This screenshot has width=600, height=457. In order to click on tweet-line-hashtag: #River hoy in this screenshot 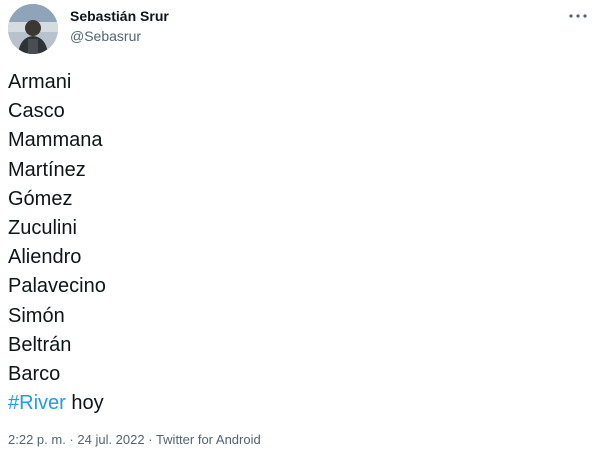, I will do `click(288, 403)`.